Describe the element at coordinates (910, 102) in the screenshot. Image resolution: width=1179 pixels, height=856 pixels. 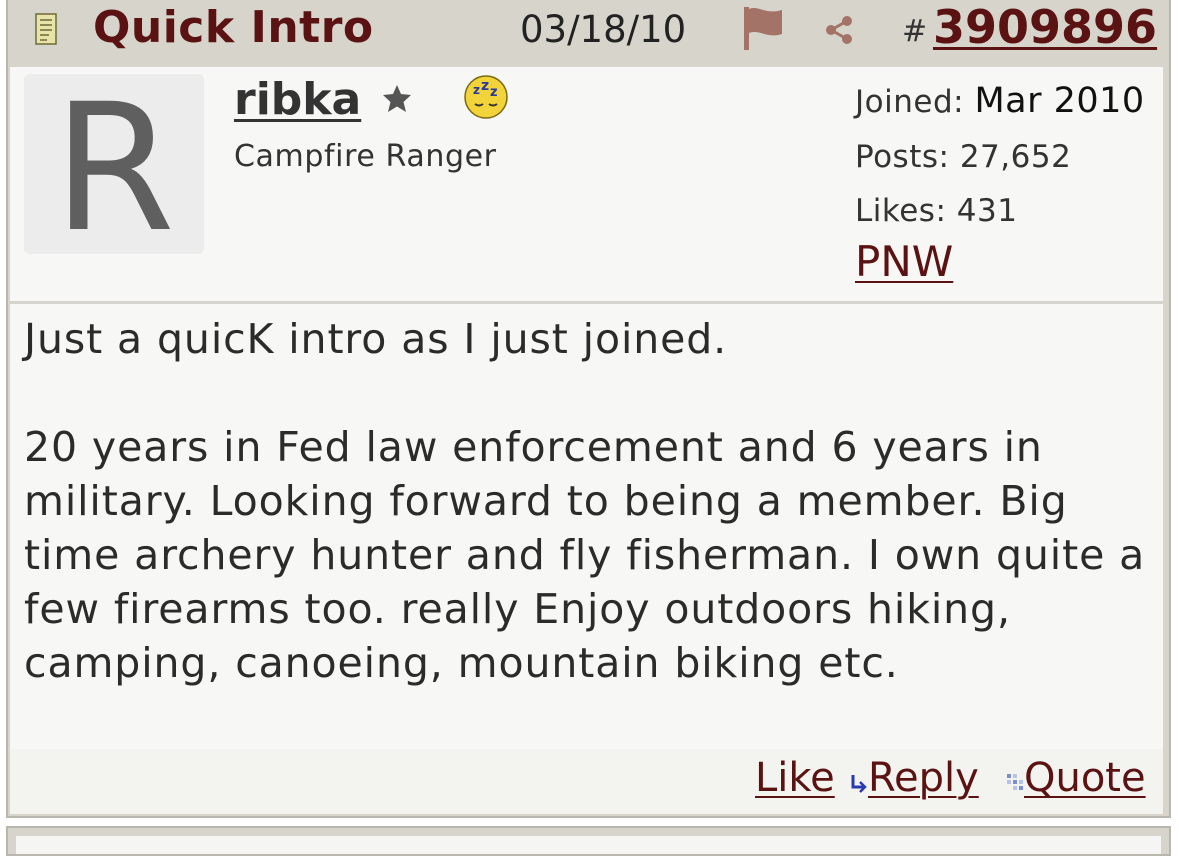
I see `joined-label: Joined:` at that location.